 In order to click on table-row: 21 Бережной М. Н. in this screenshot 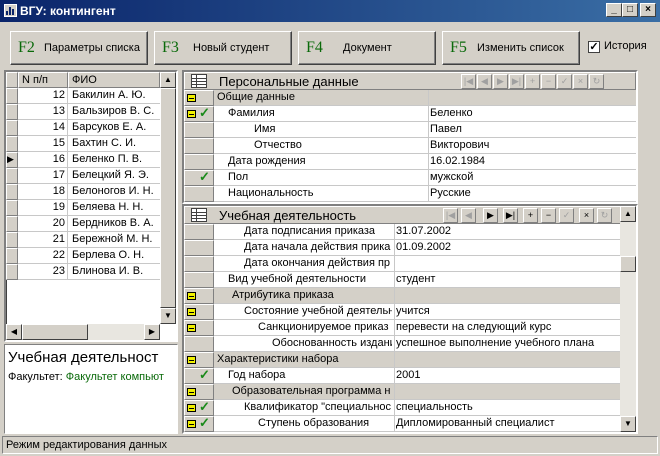, I will do `click(89, 240)`.